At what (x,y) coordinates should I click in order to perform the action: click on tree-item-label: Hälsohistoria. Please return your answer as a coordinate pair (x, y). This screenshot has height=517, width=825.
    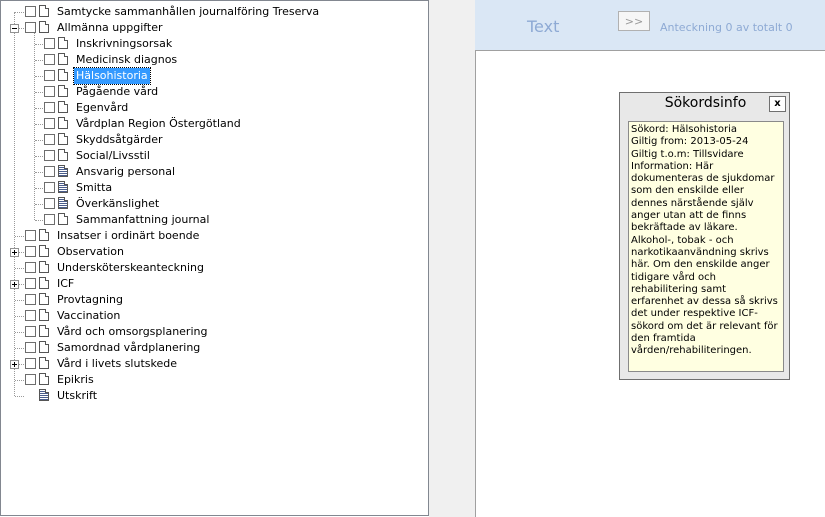
    Looking at the image, I should click on (112, 76).